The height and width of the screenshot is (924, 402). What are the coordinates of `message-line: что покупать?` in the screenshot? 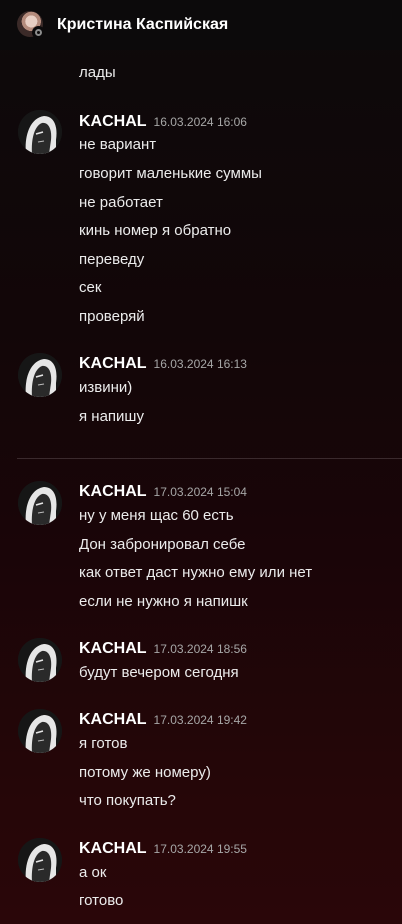 It's located at (127, 800).